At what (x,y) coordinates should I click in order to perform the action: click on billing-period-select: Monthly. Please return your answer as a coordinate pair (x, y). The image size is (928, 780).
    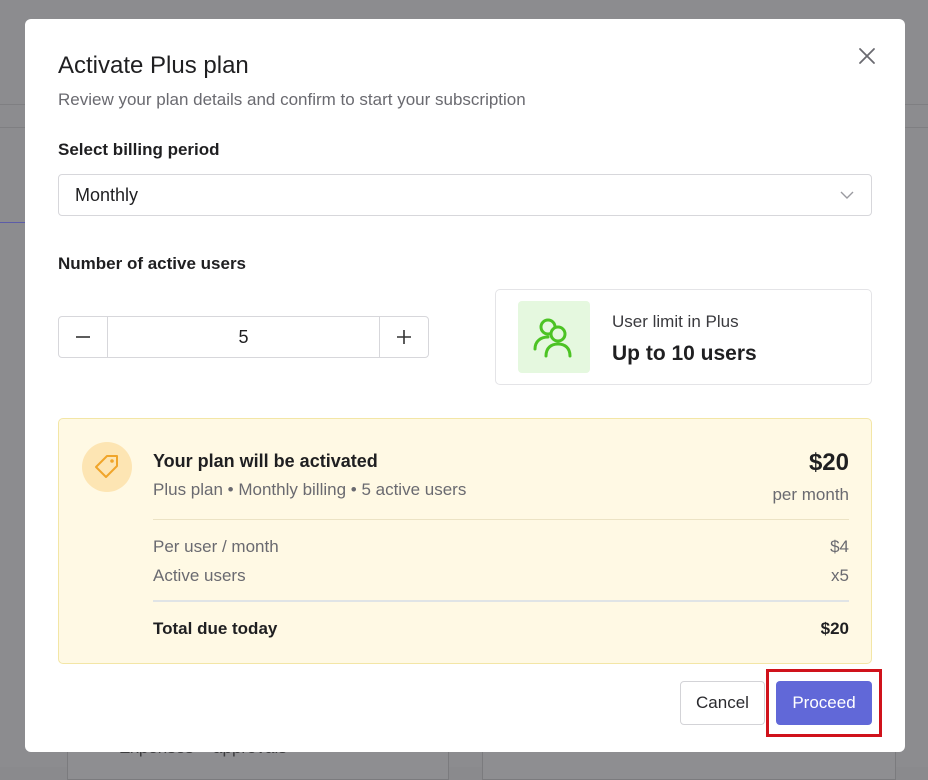
    Looking at the image, I should click on (465, 195).